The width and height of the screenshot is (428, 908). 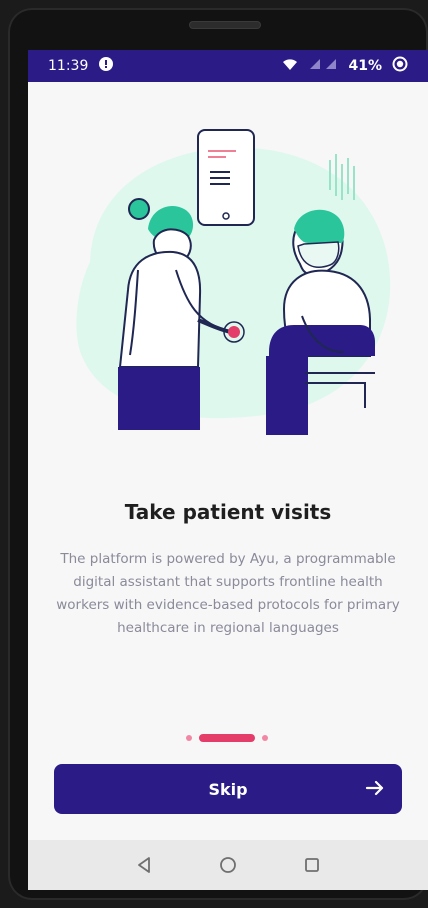 I want to click on pager-indicator, so click(x=231, y=738).